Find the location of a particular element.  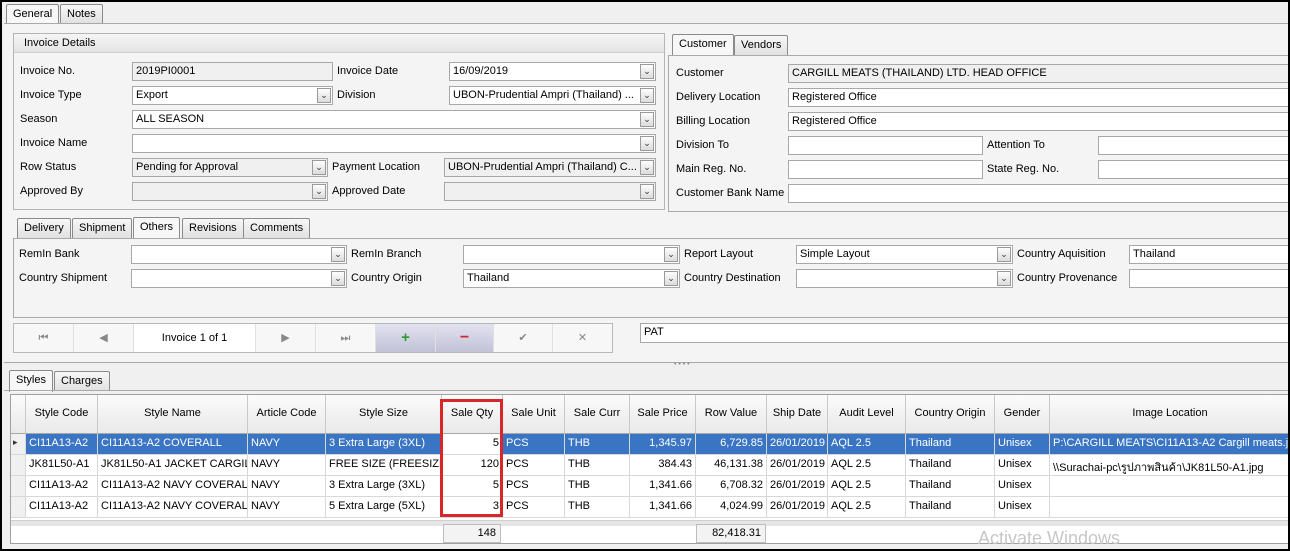

payment-location-select: UBON-Prudential Ampri (Thailand) C... ⌄ is located at coordinates (550, 167).